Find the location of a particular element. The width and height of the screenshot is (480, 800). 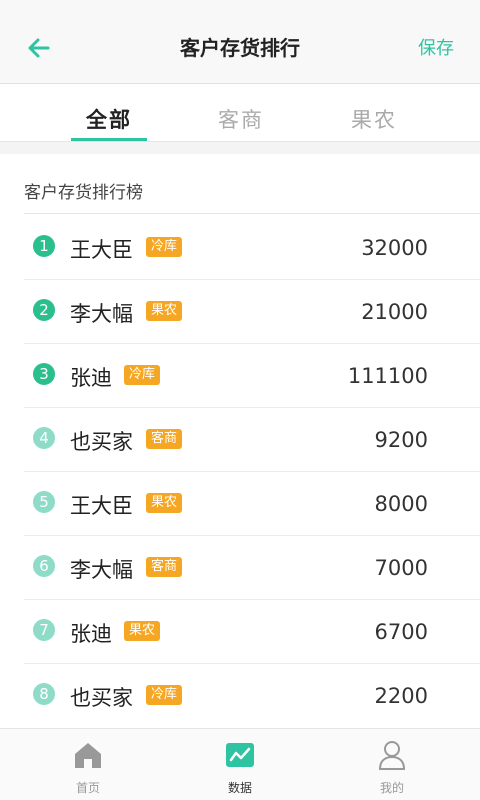

rank-badge: 6 is located at coordinates (44, 566).